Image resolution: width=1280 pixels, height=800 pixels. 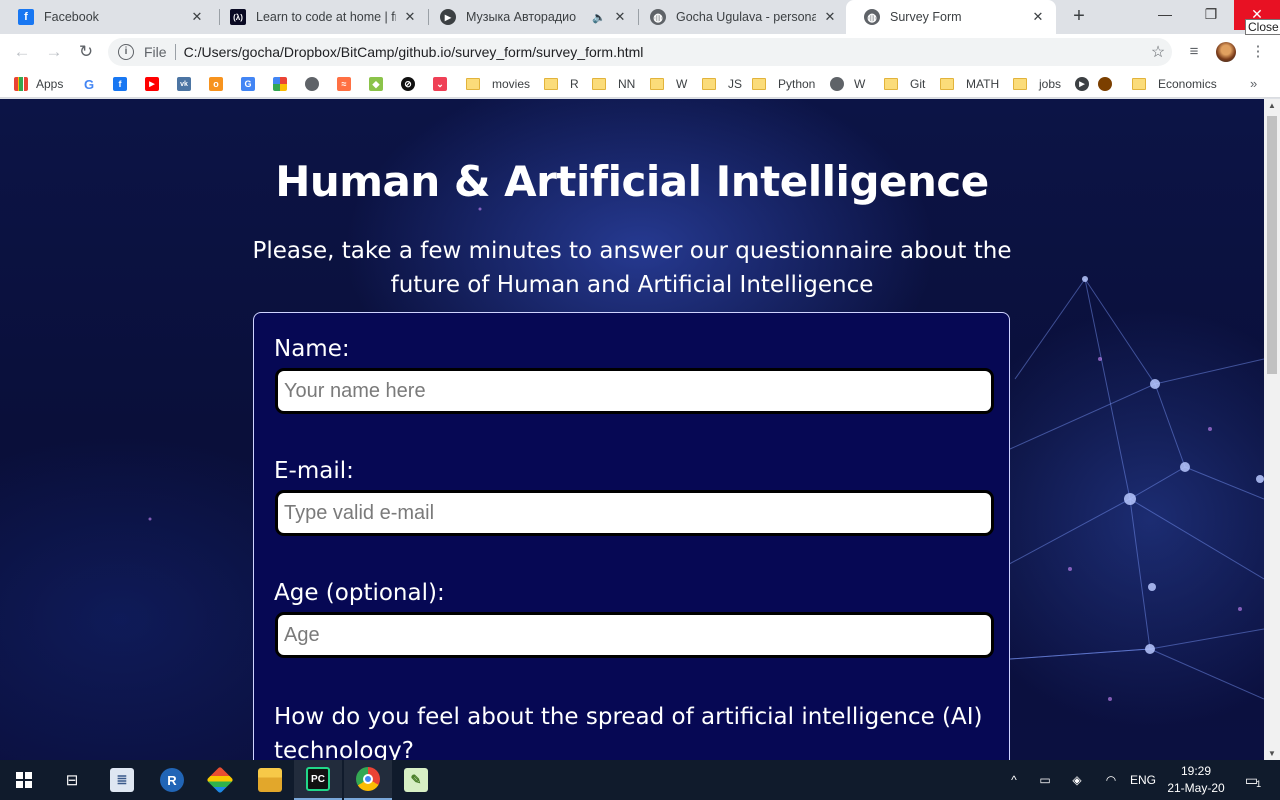 I want to click on bookmark-odnoklassniki: o, so click(x=220, y=84).